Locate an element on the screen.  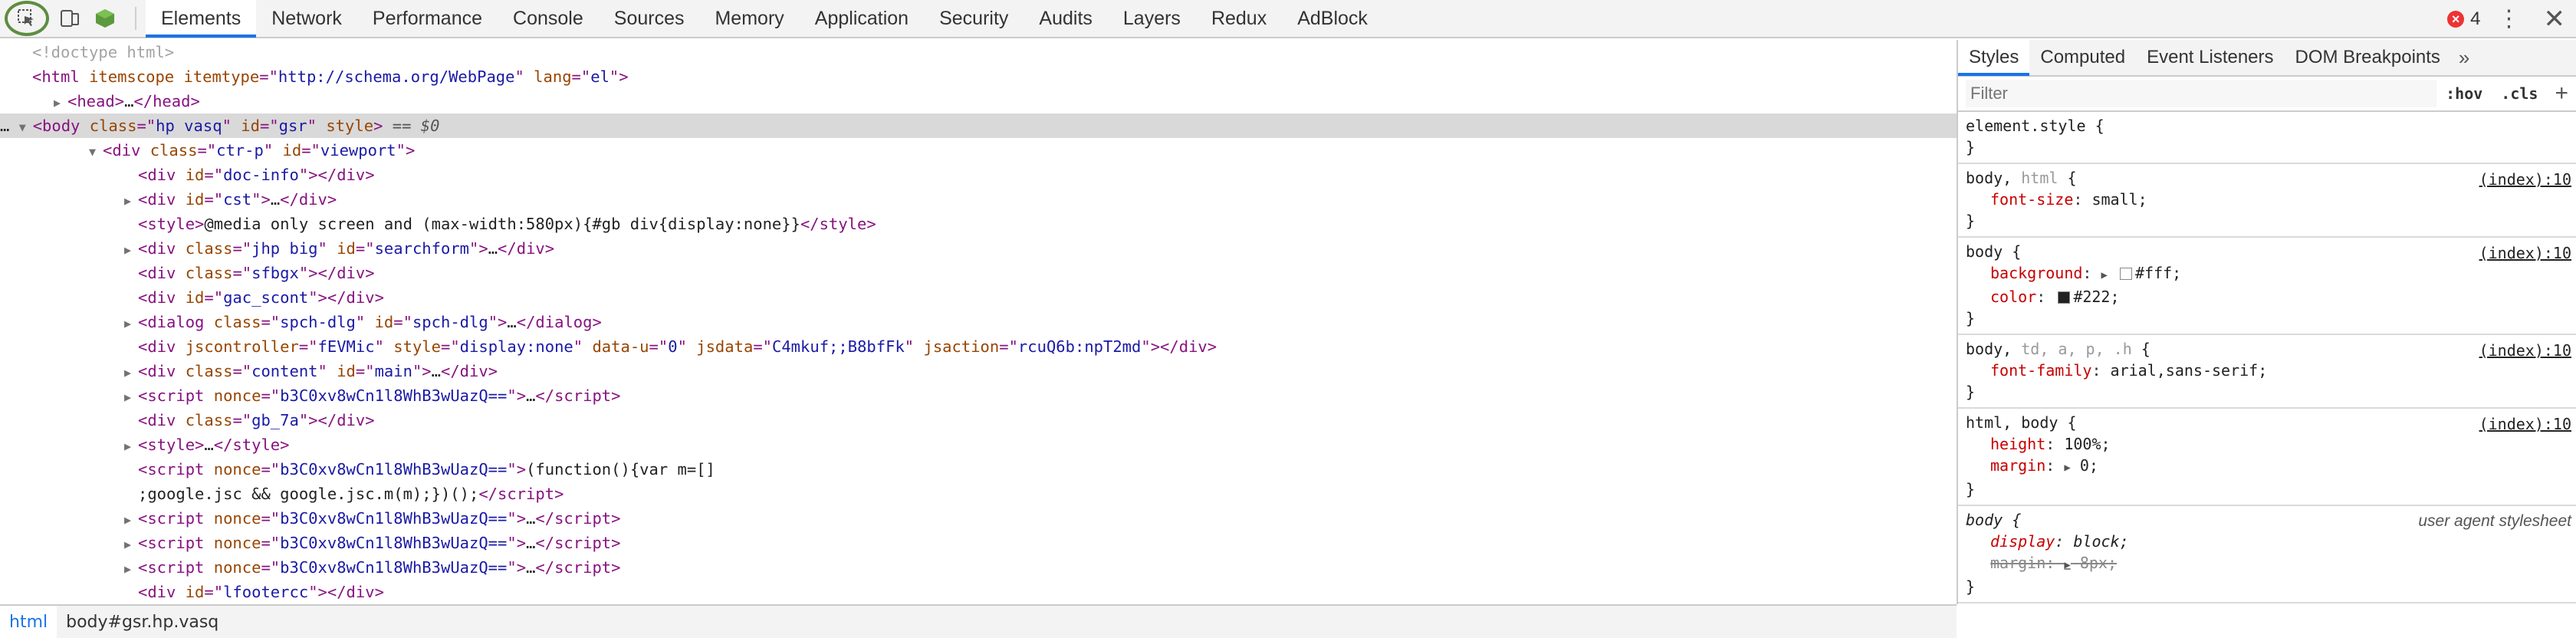
tab-layers: Layers is located at coordinates (1152, 19).